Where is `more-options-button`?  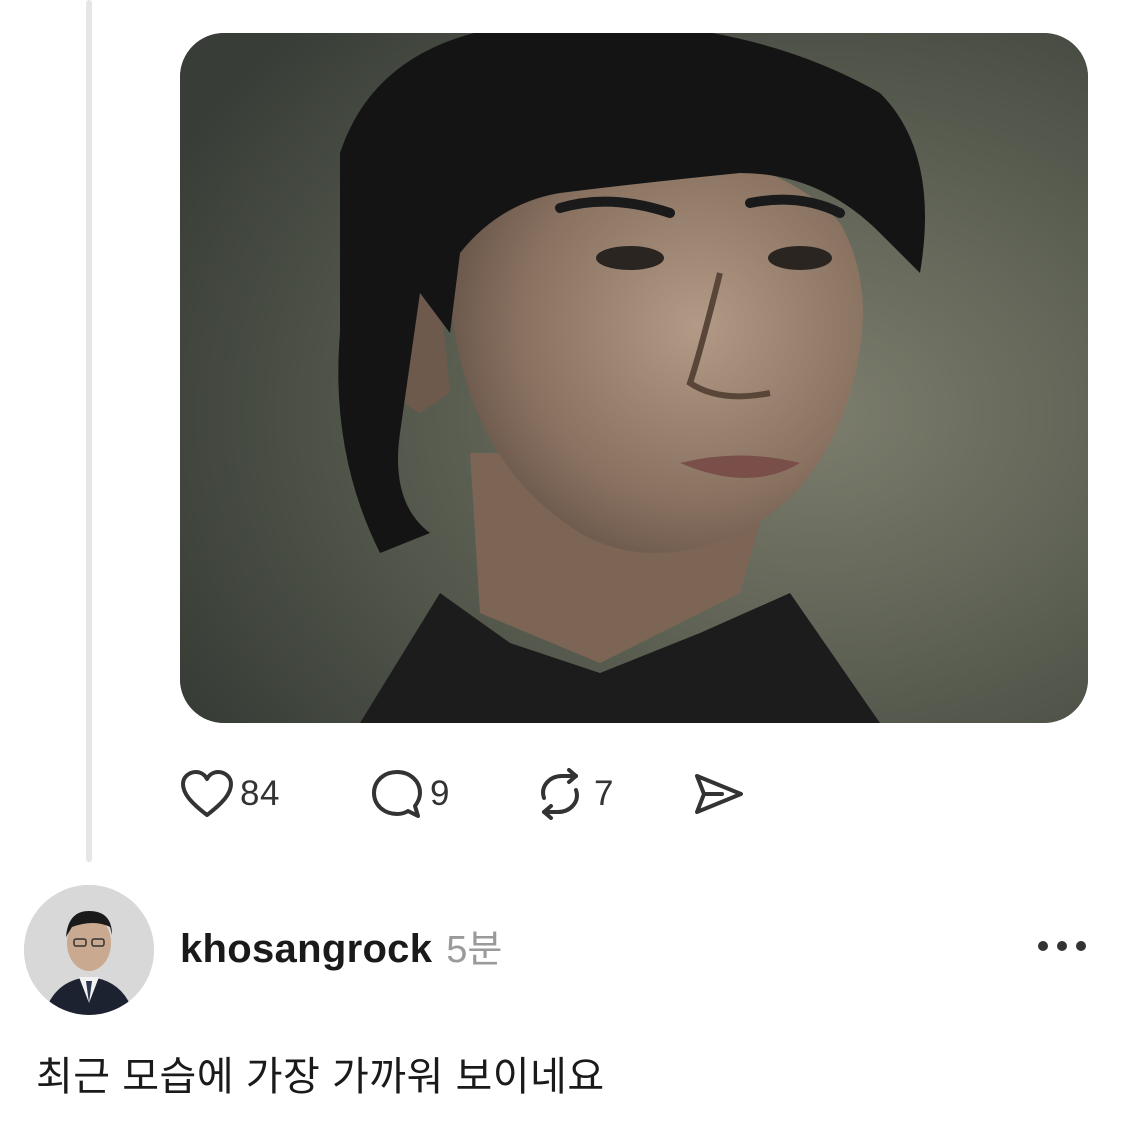 more-options-button is located at coordinates (1062, 946).